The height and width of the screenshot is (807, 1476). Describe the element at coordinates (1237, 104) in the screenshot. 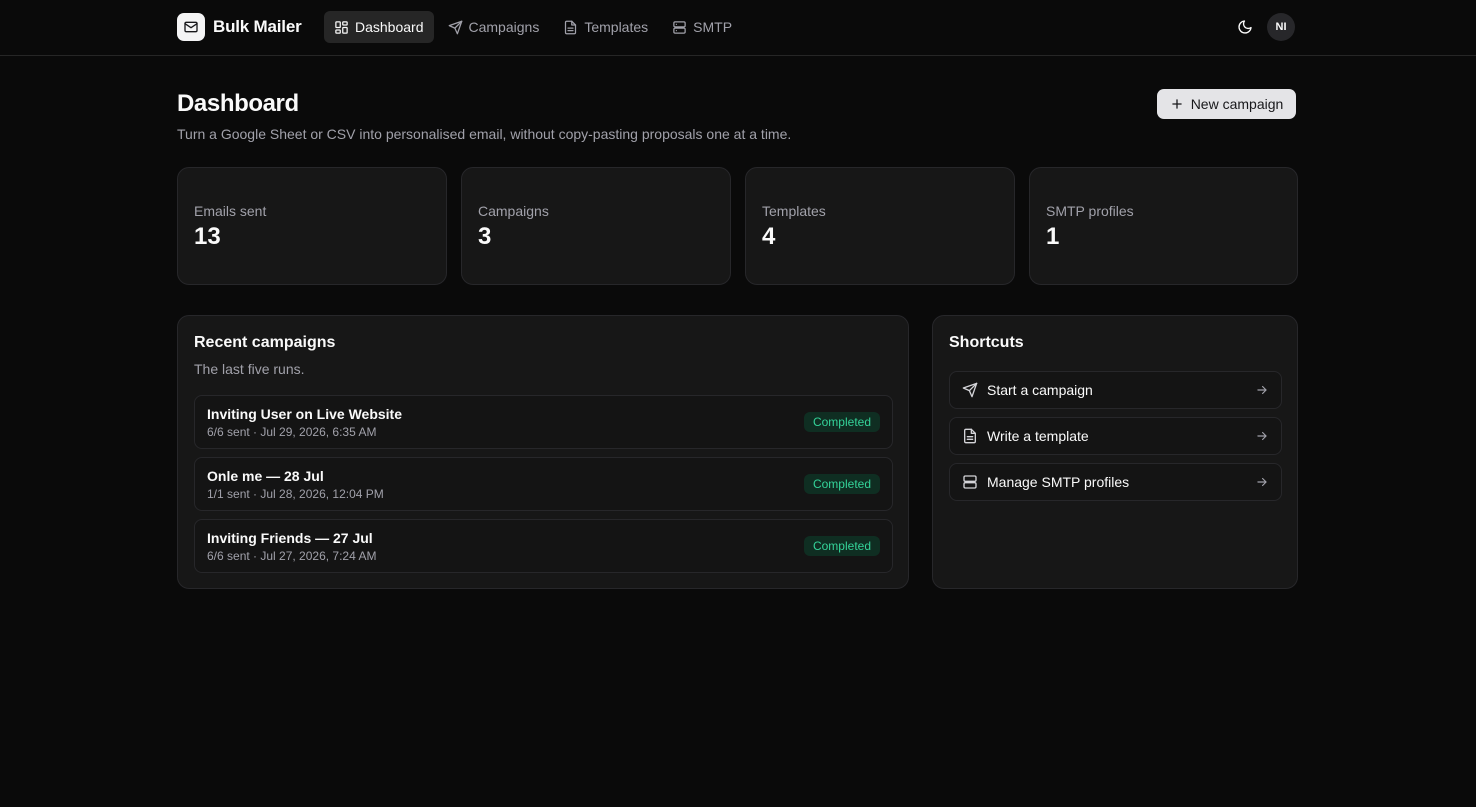

I see `new-campaign-label: New campaign` at that location.